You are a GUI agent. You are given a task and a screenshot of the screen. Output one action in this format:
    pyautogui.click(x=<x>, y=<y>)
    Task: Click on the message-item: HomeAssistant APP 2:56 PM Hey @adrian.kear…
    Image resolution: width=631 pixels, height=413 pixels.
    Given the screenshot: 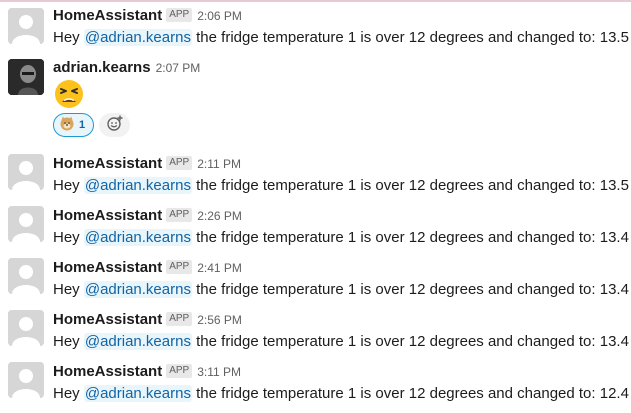 What is the action you would take?
    pyautogui.click(x=315, y=333)
    